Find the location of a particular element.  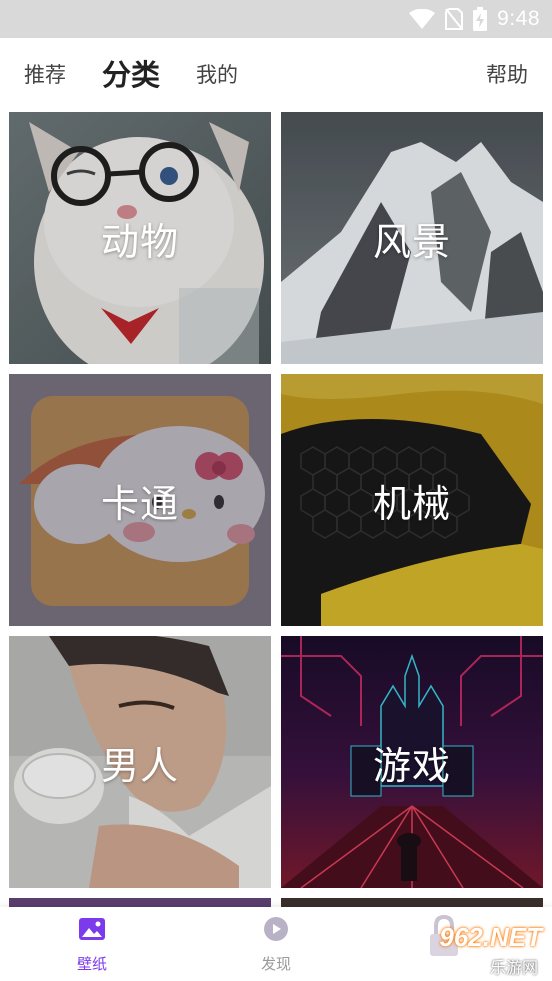

category-tile-cartoon: 卡通 is located at coordinates (140, 500).